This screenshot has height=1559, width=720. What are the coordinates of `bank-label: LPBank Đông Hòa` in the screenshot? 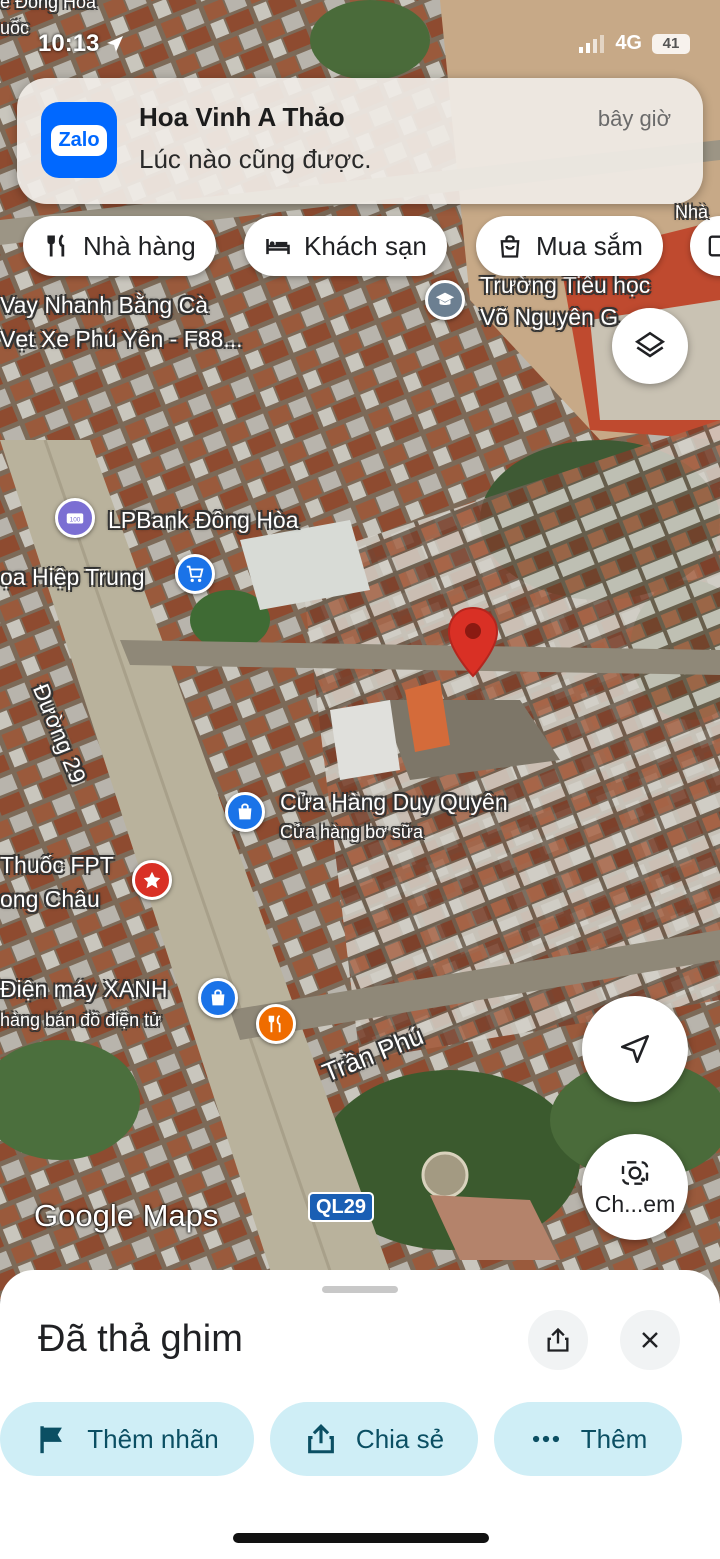 It's located at (203, 520).